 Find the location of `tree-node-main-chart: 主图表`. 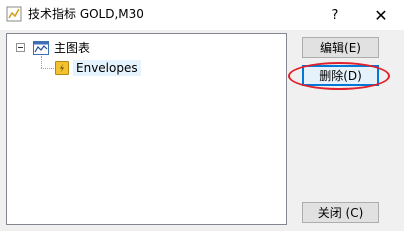

tree-node-main-chart: 主图表 is located at coordinates (61, 47).